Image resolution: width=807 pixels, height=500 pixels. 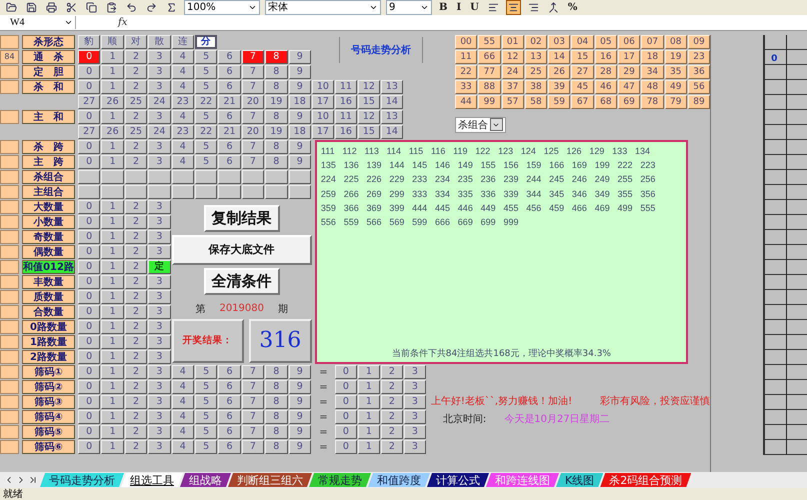 I want to click on dropdown-arrow-button, so click(x=496, y=125).